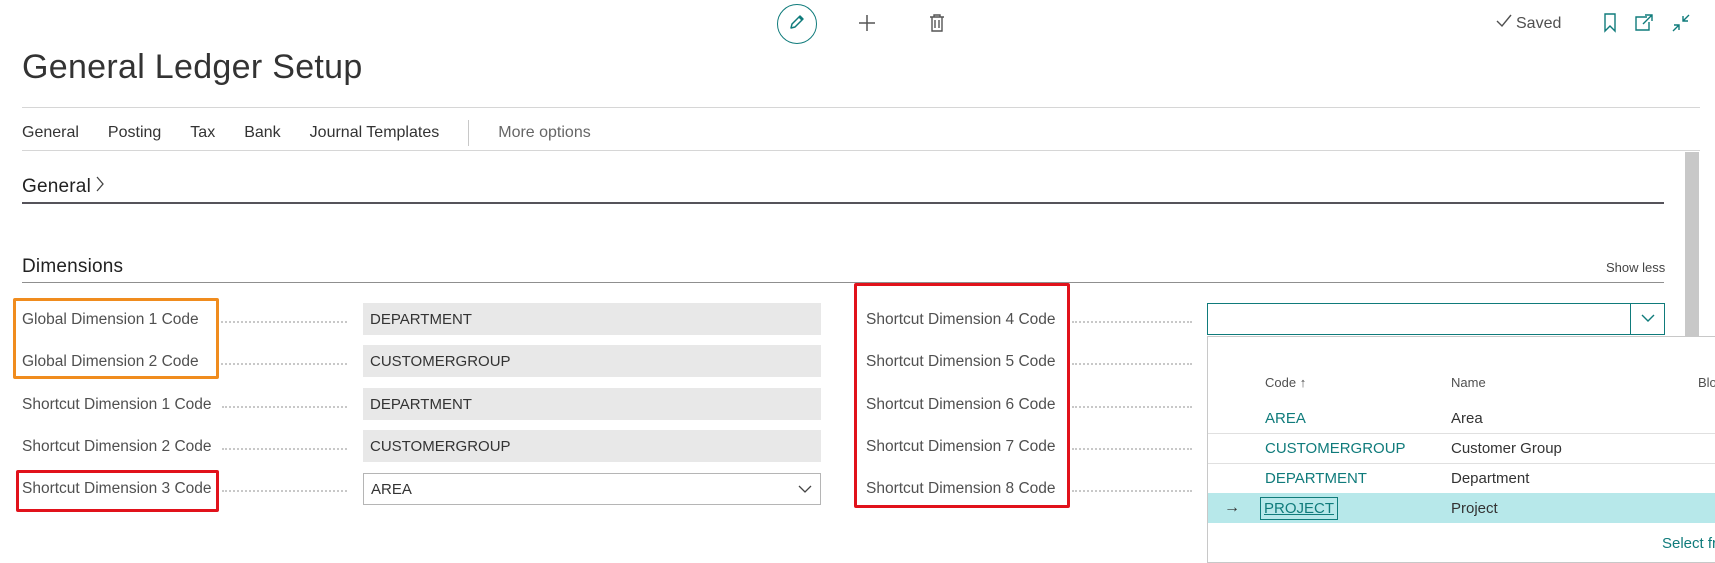  Describe the element at coordinates (56, 186) in the screenshot. I see `section-title: General` at that location.